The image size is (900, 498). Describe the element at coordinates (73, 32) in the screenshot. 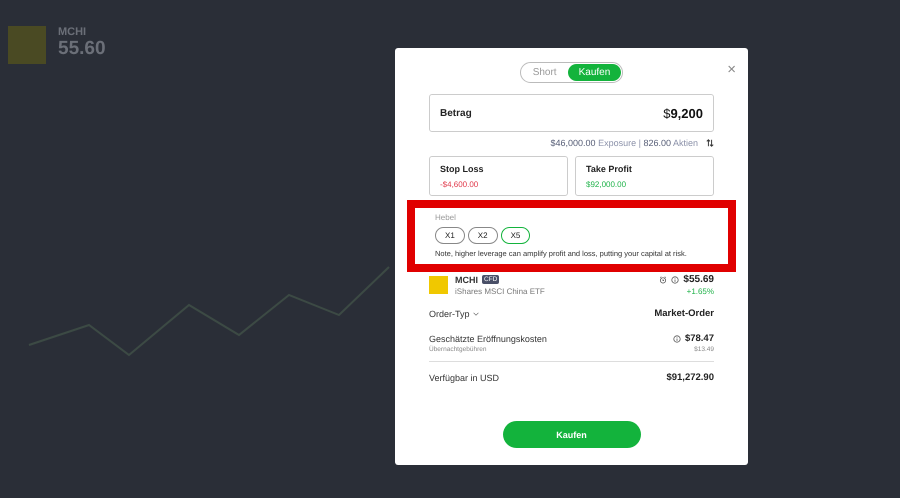

I see `symbol-label: MCHI` at that location.